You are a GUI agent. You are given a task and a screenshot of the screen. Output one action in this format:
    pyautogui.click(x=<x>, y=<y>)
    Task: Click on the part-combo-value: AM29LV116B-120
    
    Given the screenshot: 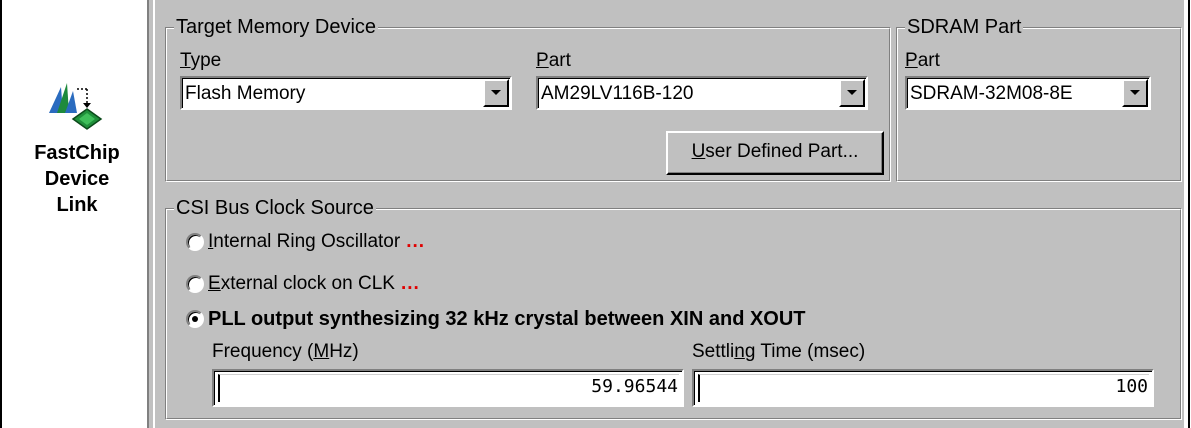 What is the action you would take?
    pyautogui.click(x=617, y=93)
    